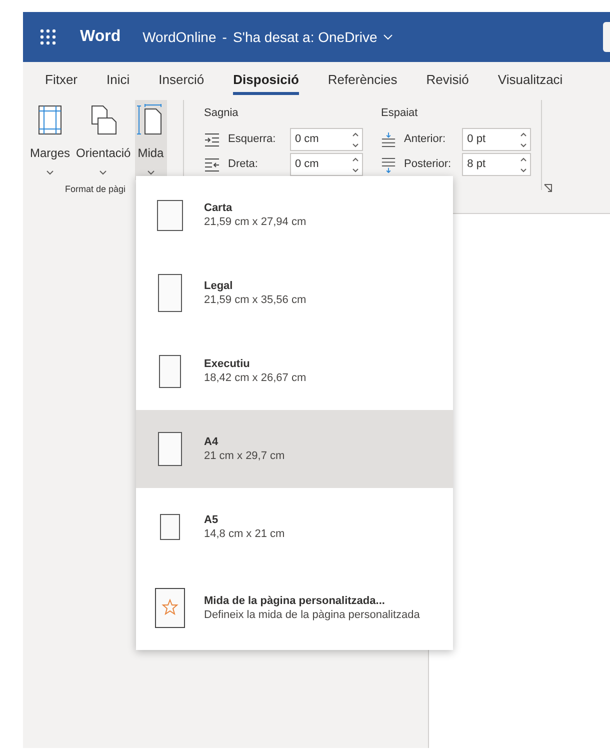 The height and width of the screenshot is (749, 610). I want to click on menu-item: Carta 21,59 cm x 27,94 cm, so click(294, 215).